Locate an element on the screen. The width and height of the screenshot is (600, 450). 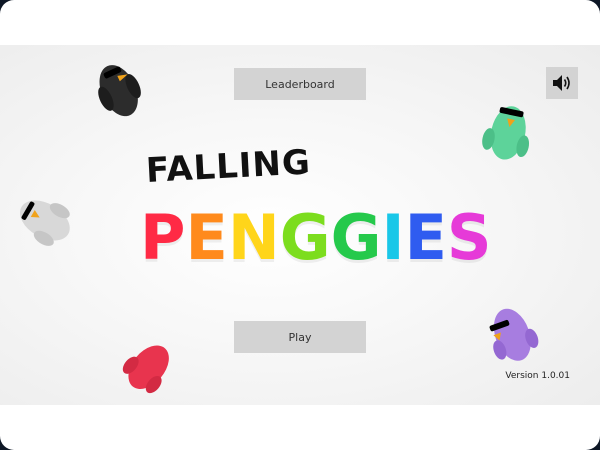
title-letter: P is located at coordinates (163, 237).